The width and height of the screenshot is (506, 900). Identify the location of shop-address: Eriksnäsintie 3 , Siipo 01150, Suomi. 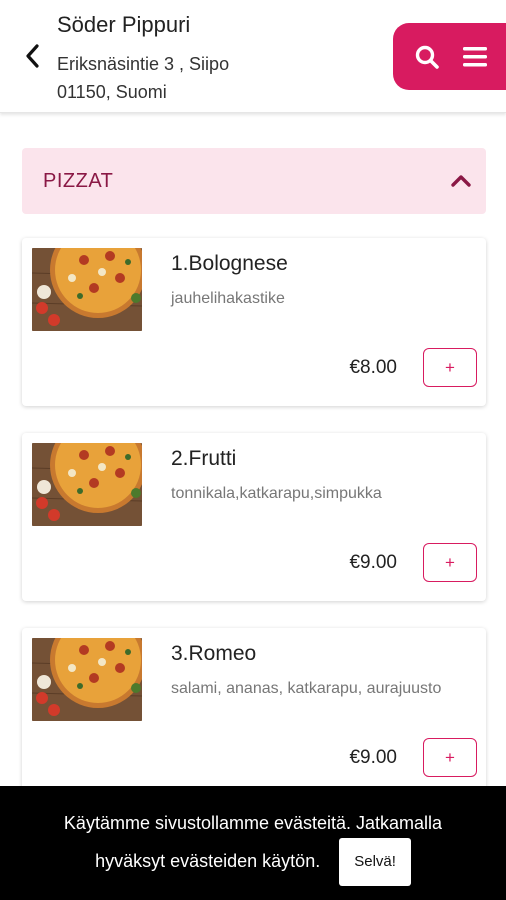
(187, 78).